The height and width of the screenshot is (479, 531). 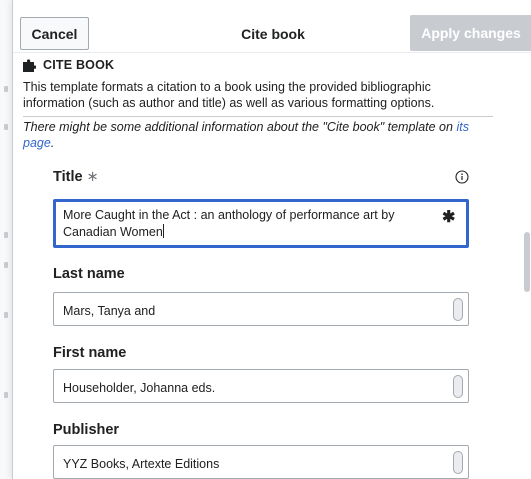 What do you see at coordinates (273, 34) in the screenshot?
I see `dialog-title: Cite book` at bounding box center [273, 34].